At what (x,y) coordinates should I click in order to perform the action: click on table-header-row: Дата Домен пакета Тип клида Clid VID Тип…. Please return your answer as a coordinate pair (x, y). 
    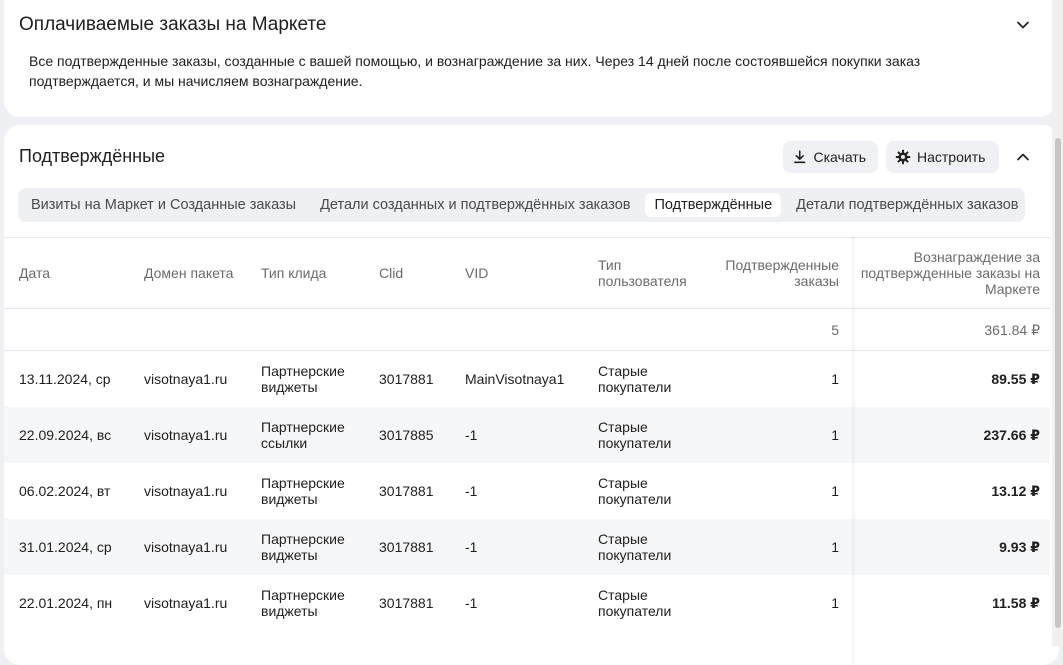
    Looking at the image, I should click on (527, 273).